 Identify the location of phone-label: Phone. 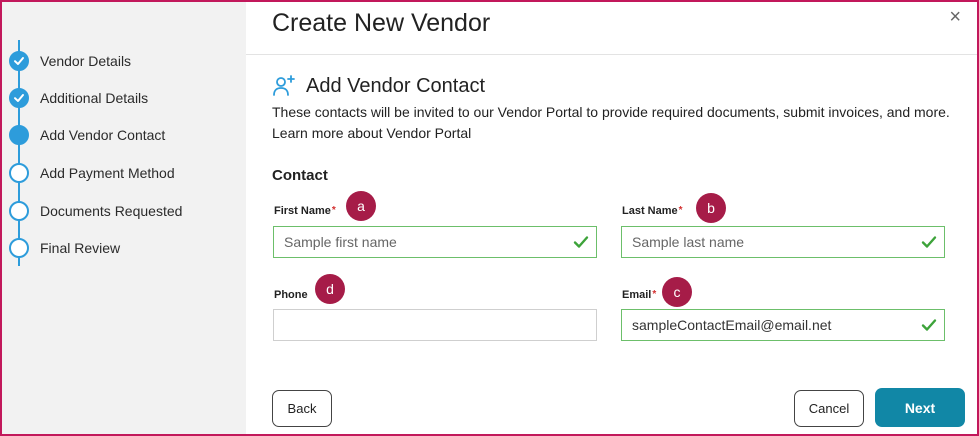
(291, 295).